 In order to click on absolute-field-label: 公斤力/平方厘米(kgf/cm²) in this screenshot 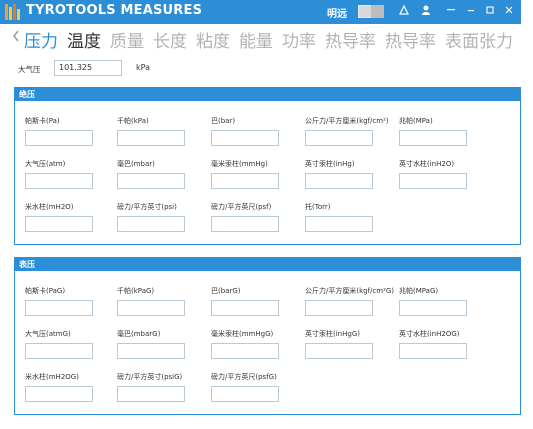, I will do `click(347, 121)`.